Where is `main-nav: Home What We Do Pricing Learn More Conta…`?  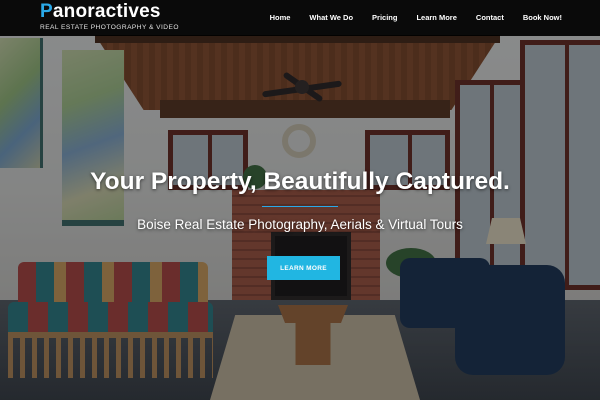 main-nav: Home What We Do Pricing Learn More Conta… is located at coordinates (416, 17).